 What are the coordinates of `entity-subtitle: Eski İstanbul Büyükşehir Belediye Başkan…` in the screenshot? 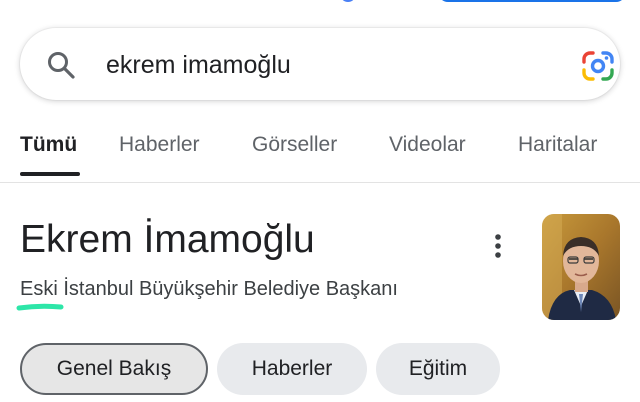 It's located at (209, 289).